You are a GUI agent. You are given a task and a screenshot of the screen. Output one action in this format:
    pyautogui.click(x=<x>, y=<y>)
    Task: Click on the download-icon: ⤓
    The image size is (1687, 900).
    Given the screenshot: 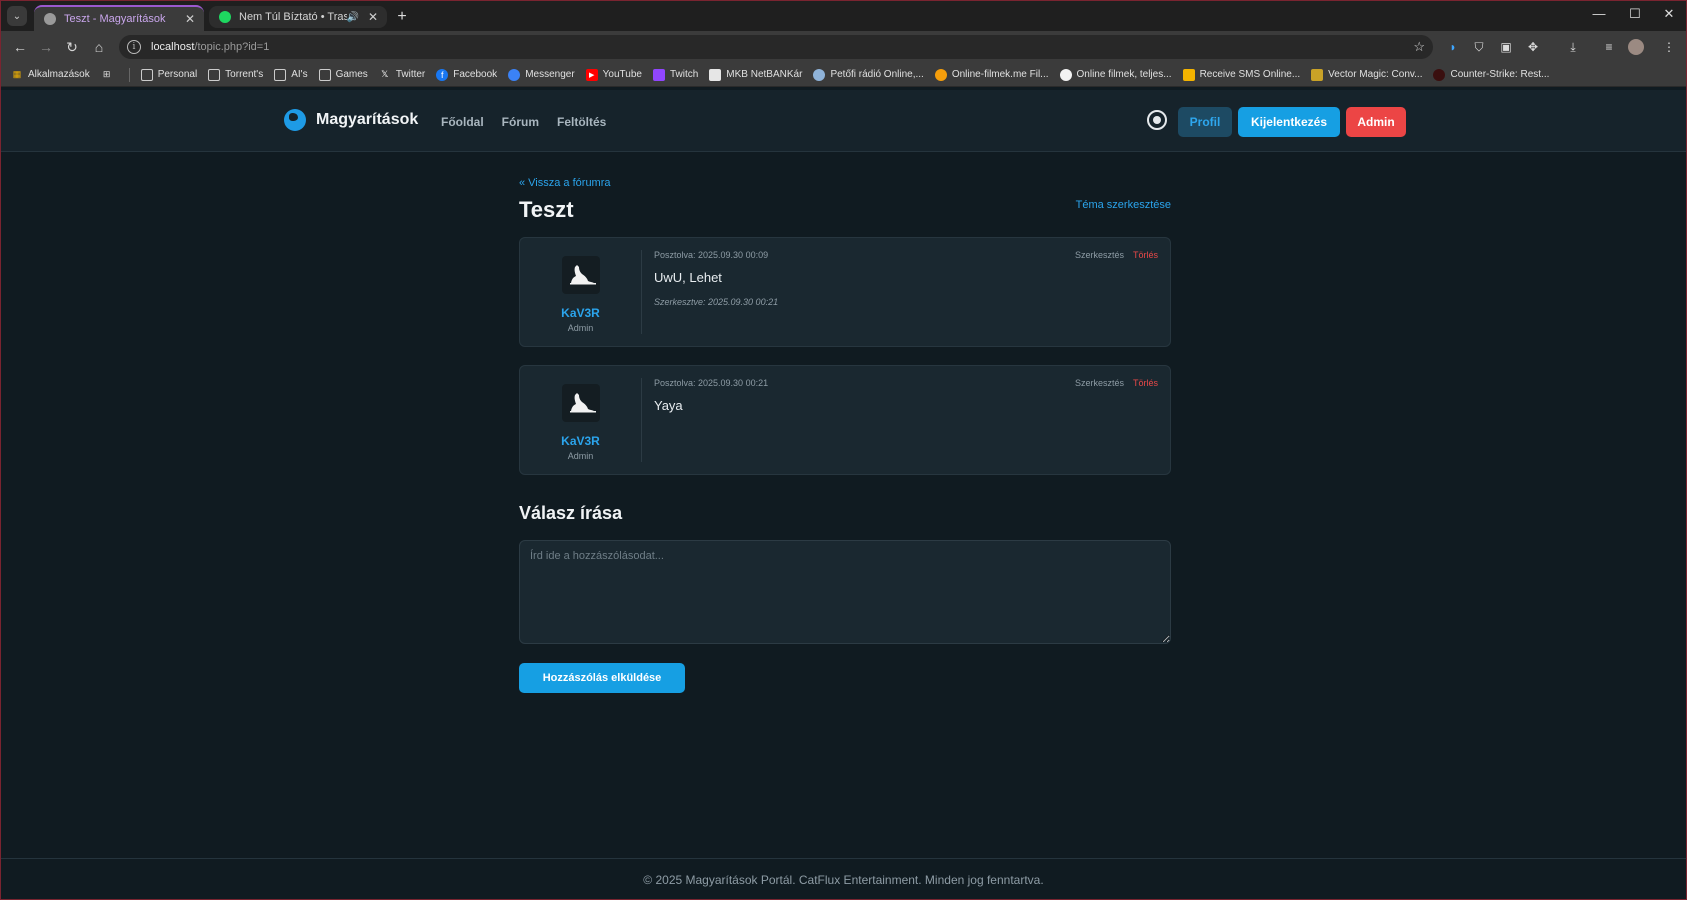 What is the action you would take?
    pyautogui.click(x=1573, y=47)
    